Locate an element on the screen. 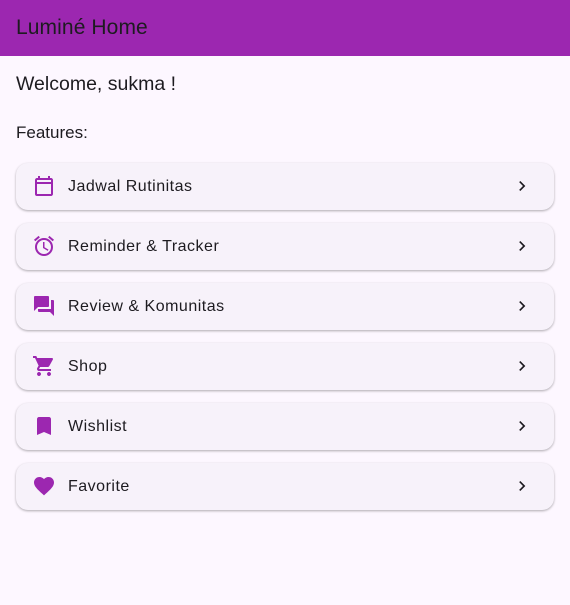  app-title: Luminé Home is located at coordinates (82, 27).